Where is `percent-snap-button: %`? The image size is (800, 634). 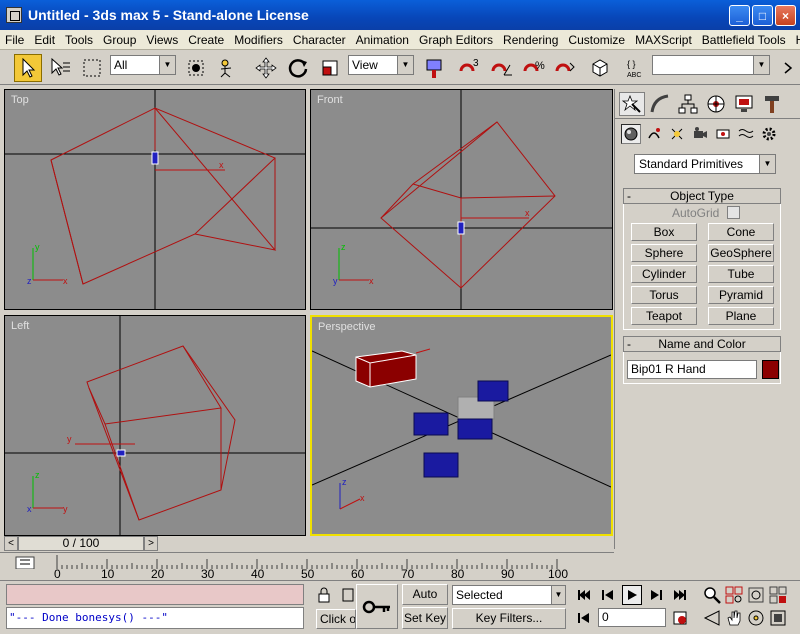 percent-snap-button: % is located at coordinates (534, 68).